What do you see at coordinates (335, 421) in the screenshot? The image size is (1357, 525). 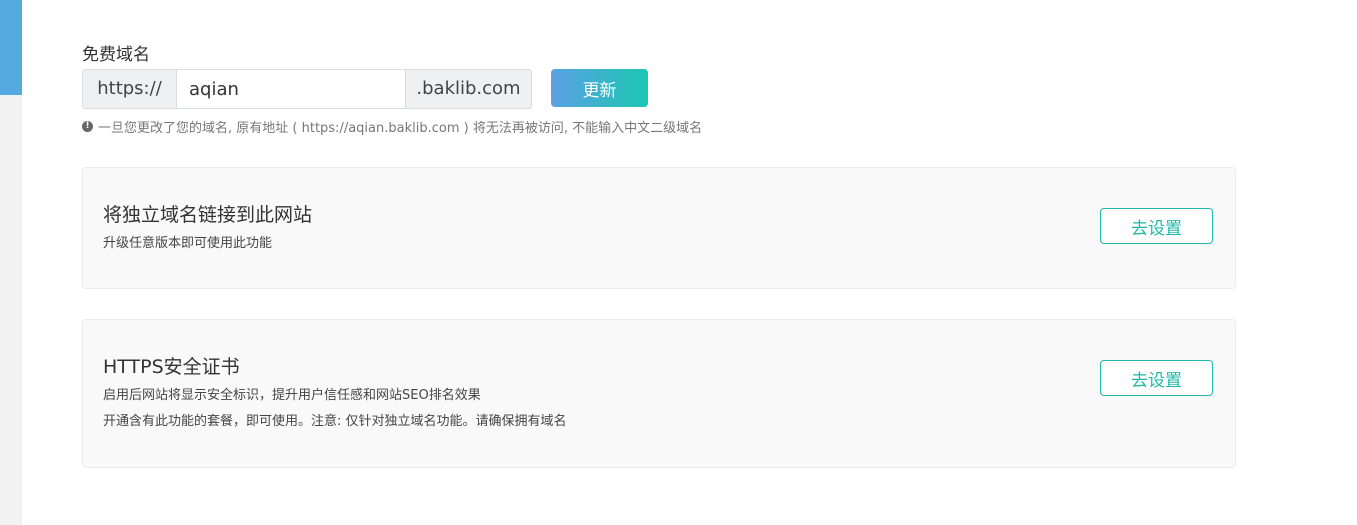 I see `https-card-description-2: 开通含有此功能的套餐，即可使用。注意: 仅针对独立域名功能。请确保拥有域名` at bounding box center [335, 421].